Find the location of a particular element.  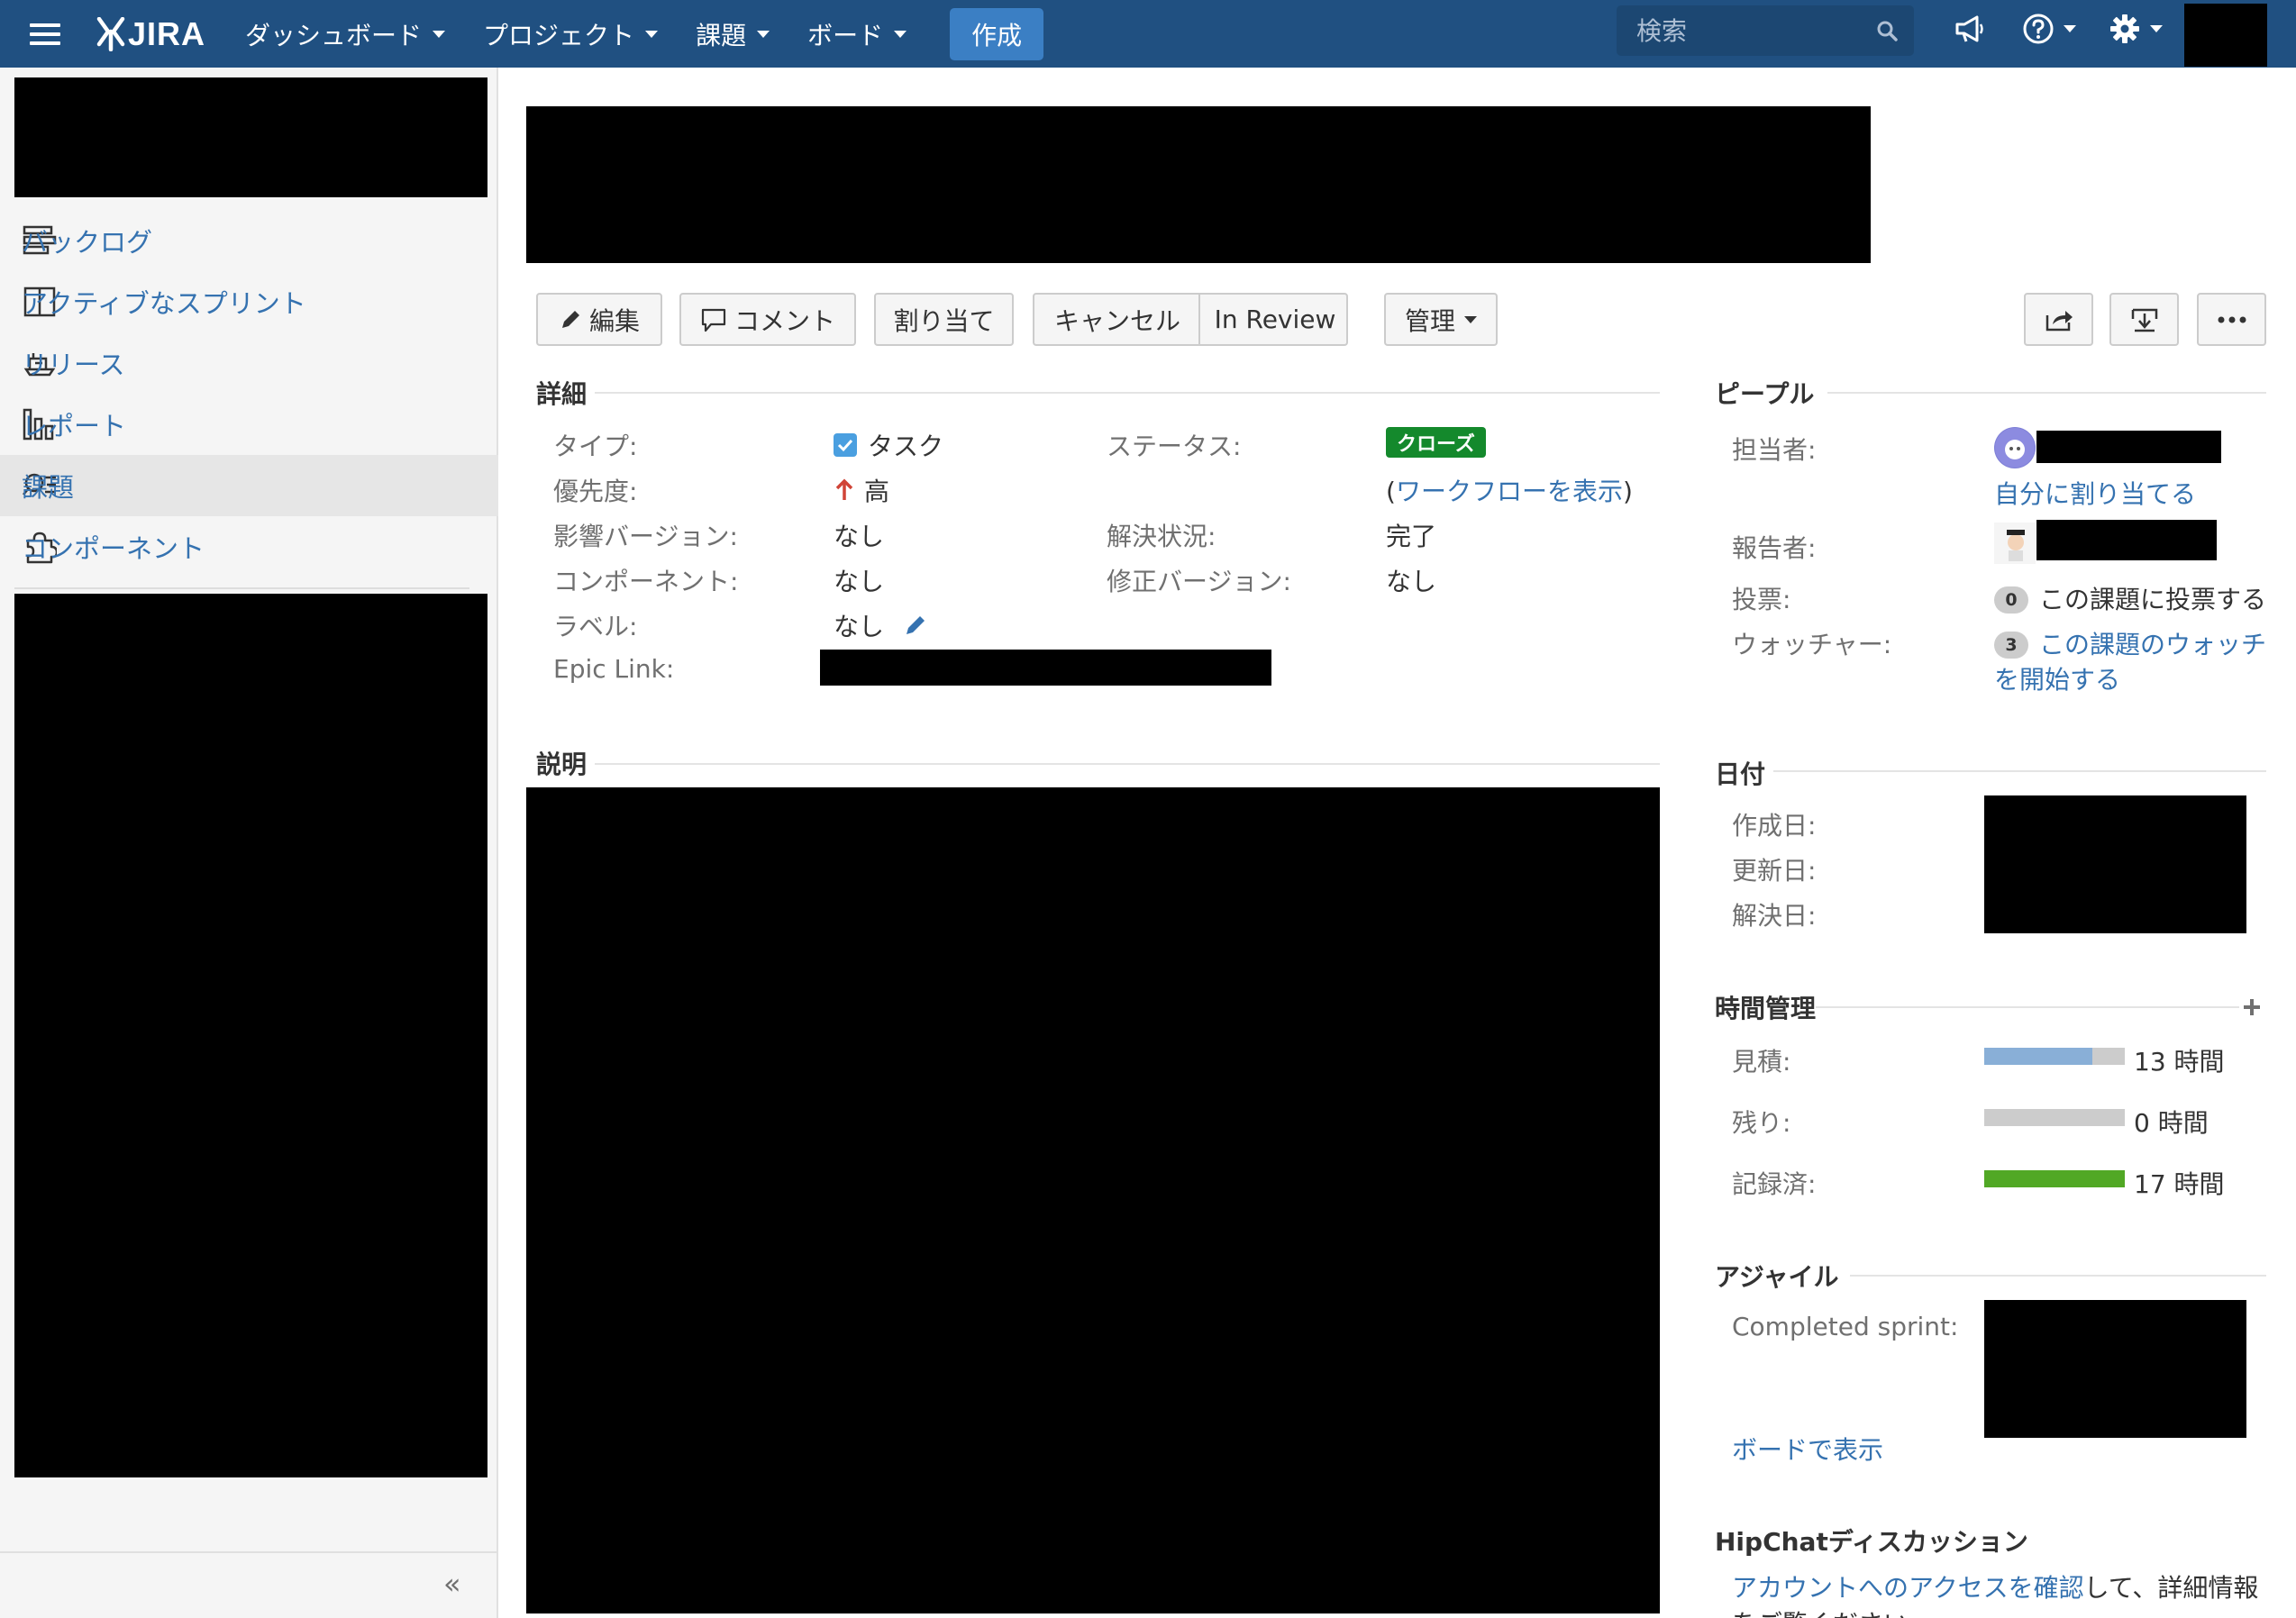

sidebar-item-reports: レポート is located at coordinates (249, 424).